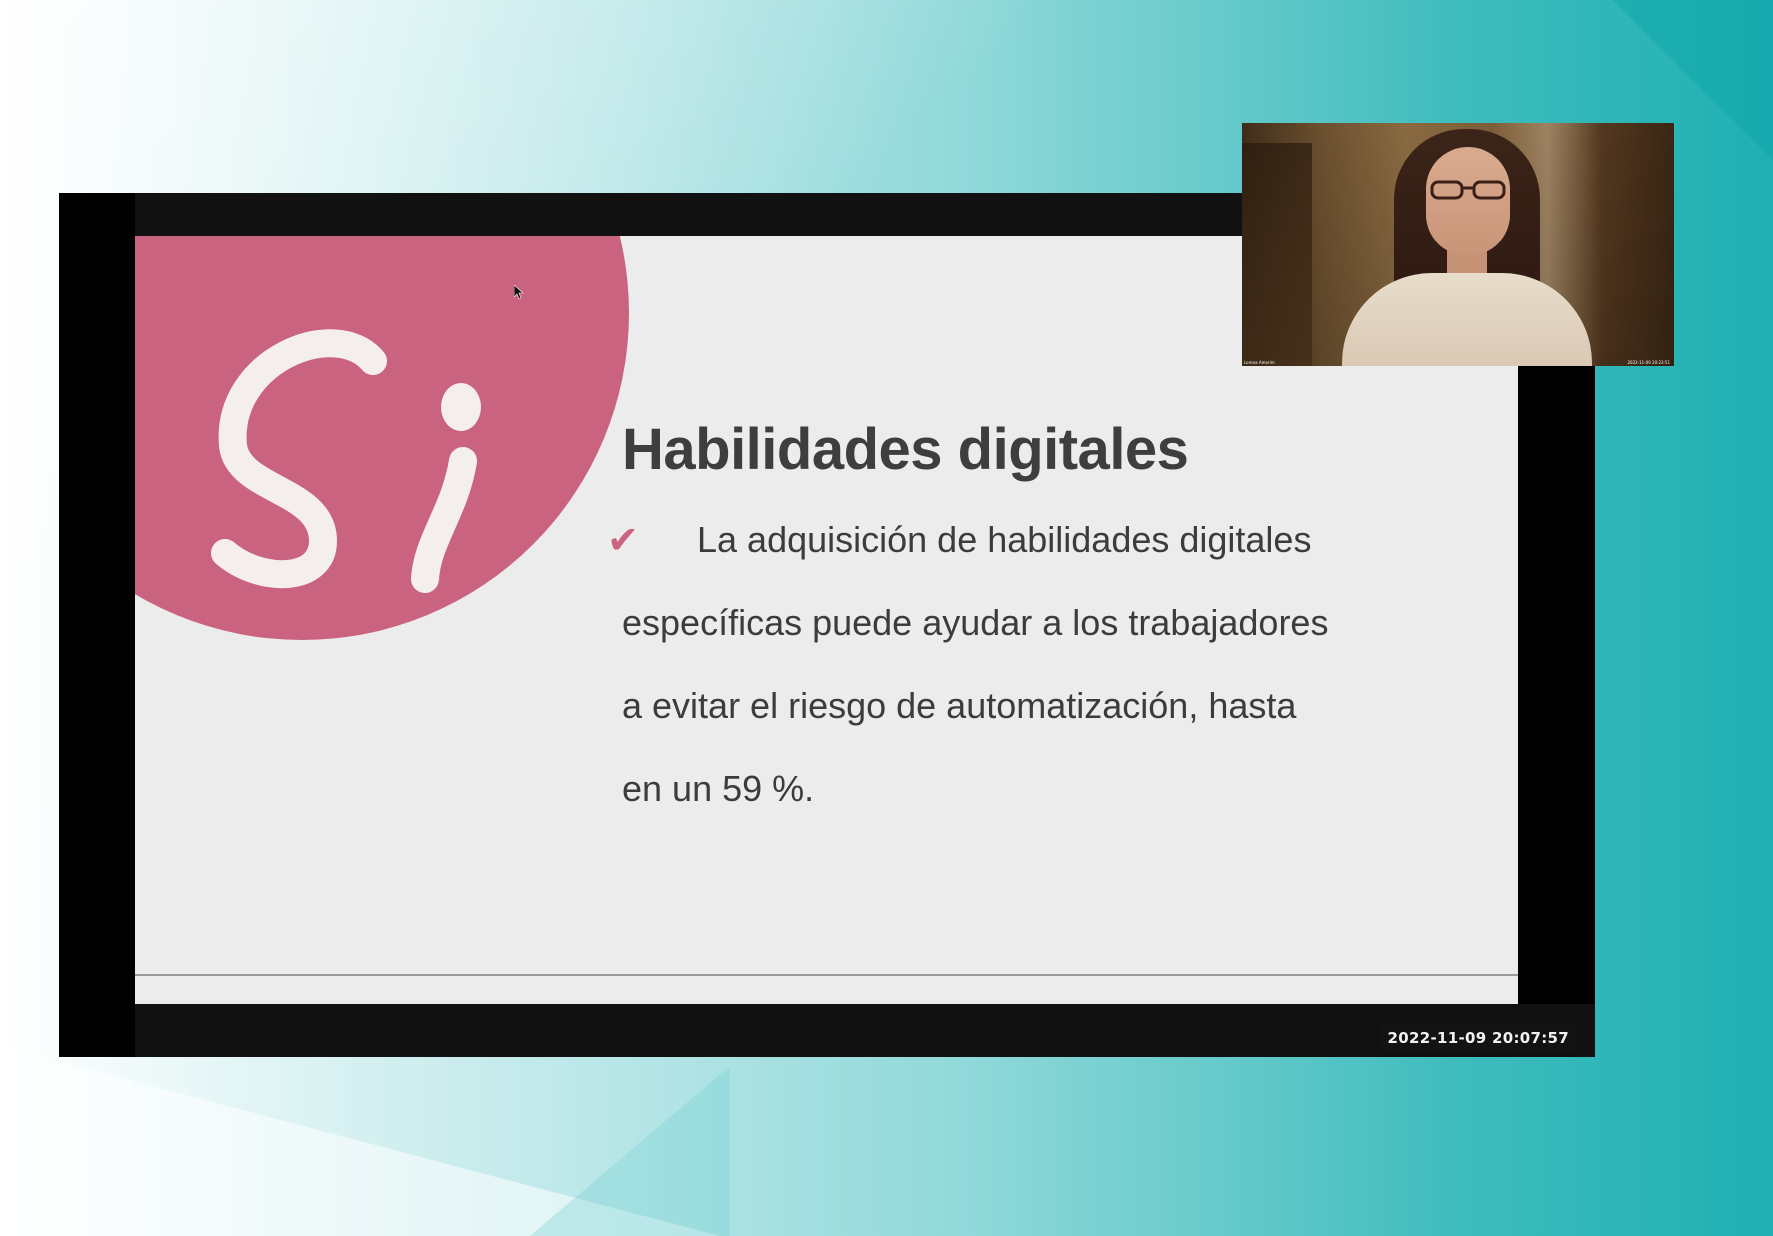 The width and height of the screenshot is (1773, 1236). Describe the element at coordinates (826, 975) in the screenshot. I see `slide-divider` at that location.